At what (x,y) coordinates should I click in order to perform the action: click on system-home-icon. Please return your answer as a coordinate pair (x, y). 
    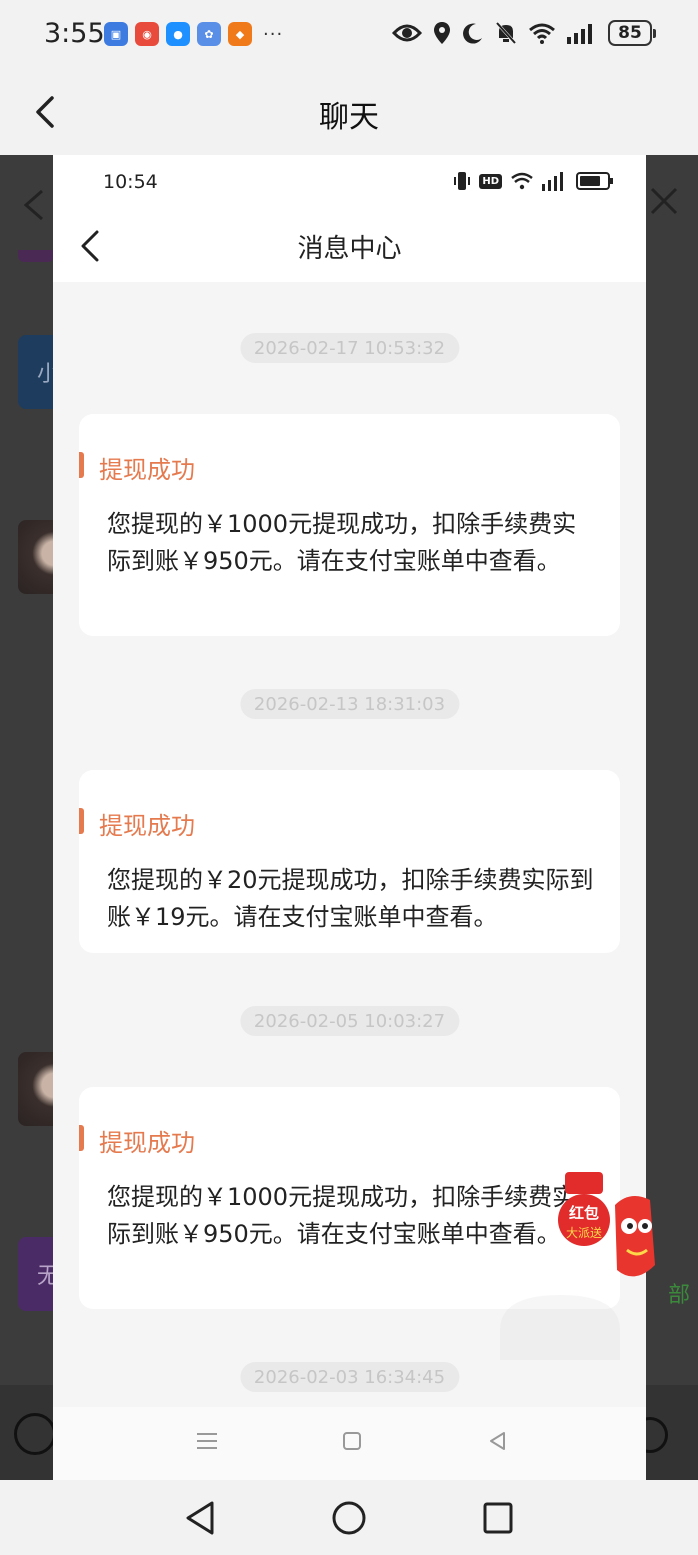
    Looking at the image, I should click on (349, 1518).